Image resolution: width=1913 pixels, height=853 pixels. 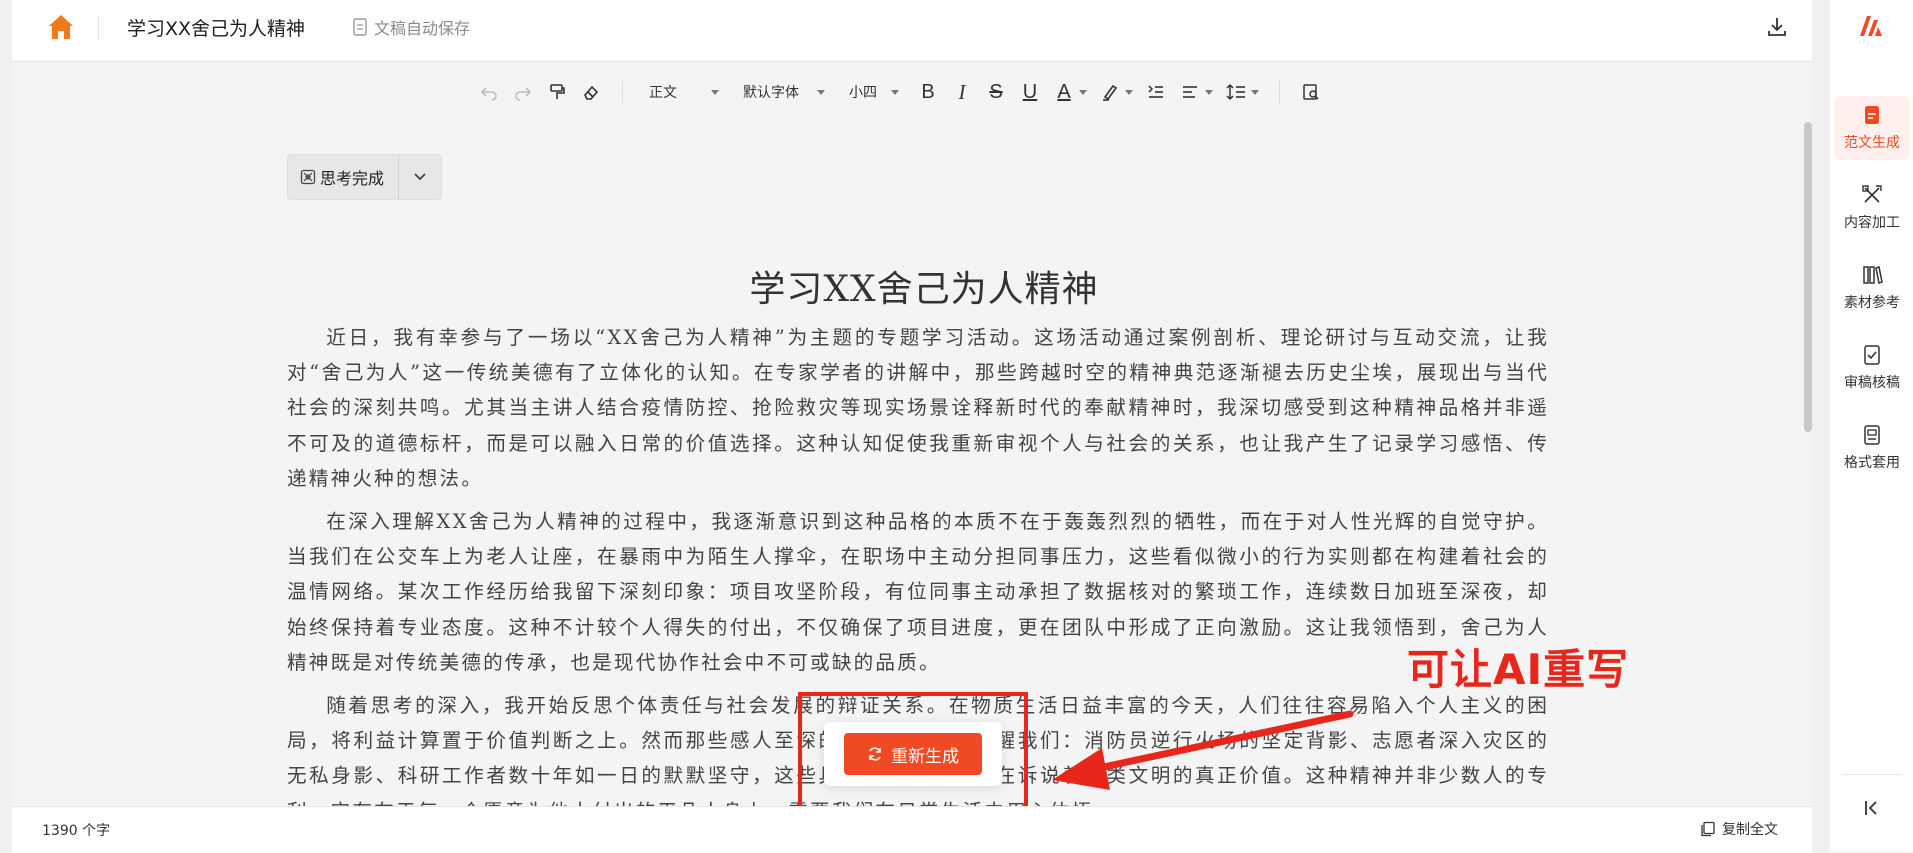 What do you see at coordinates (913, 749) in the screenshot?
I see `annotation-highlight-box` at bounding box center [913, 749].